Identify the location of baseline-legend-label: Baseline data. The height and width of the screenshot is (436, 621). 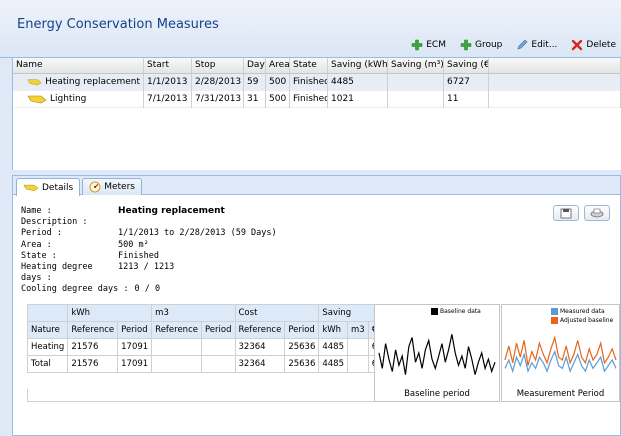
(460, 311).